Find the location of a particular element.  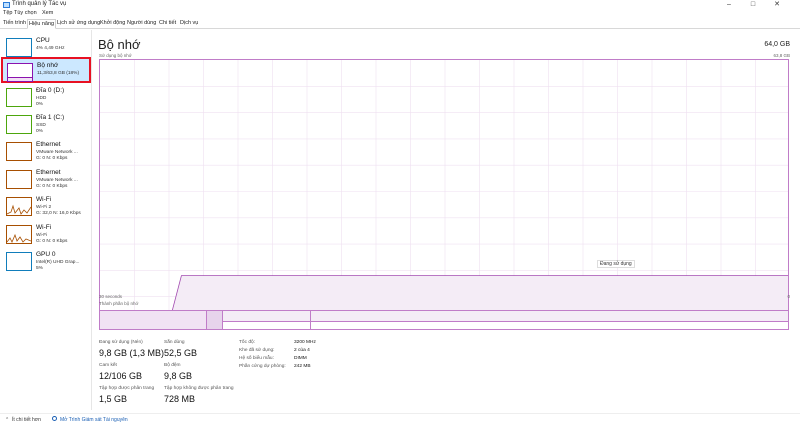

sidebar-item-wifi: Wi-Fi Wi-Fi G: 0 N: 0 Kbps is located at coordinates (46, 234).